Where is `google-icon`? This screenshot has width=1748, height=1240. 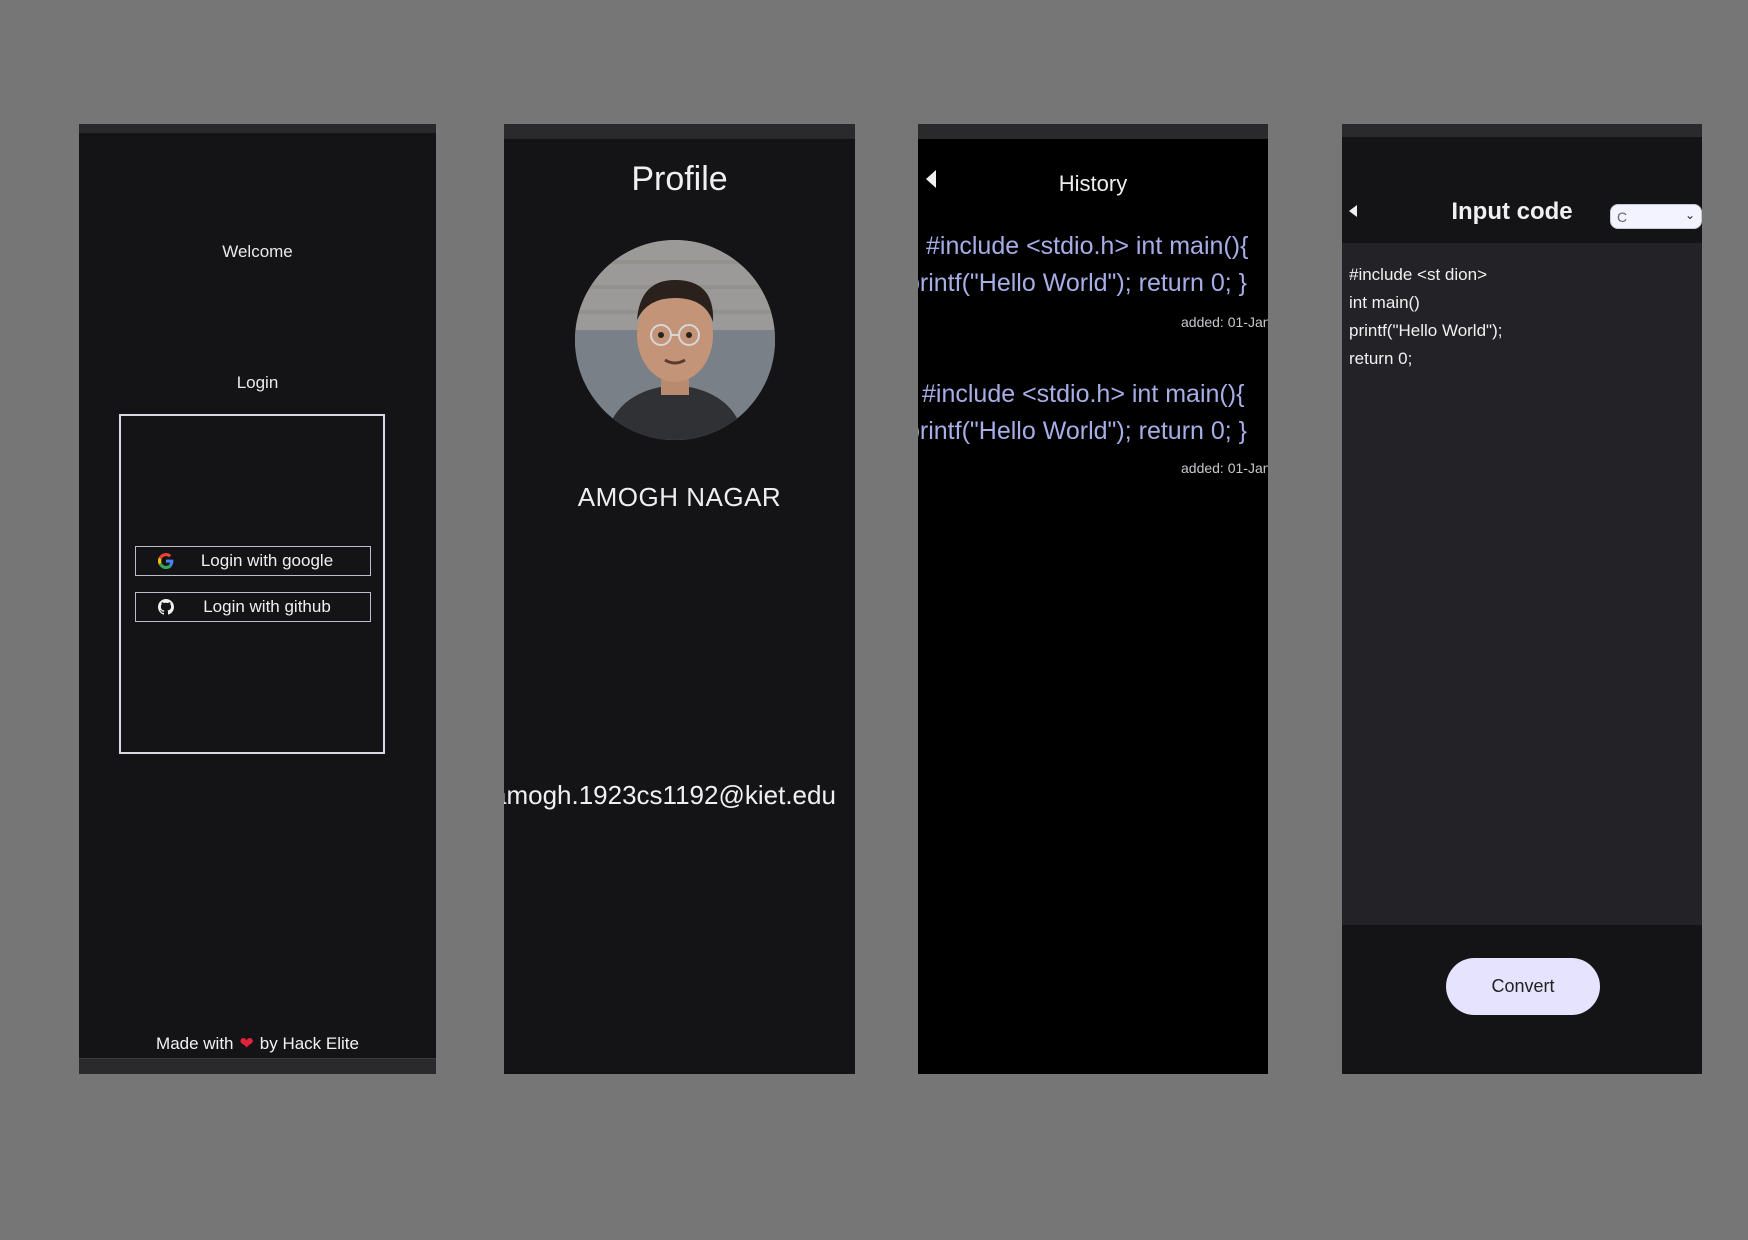
google-icon is located at coordinates (166, 561).